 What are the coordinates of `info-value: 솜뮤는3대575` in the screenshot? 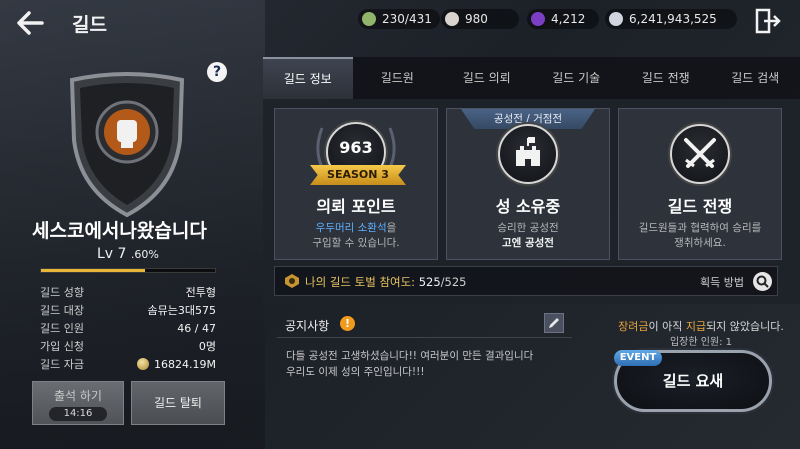 It's located at (181, 310).